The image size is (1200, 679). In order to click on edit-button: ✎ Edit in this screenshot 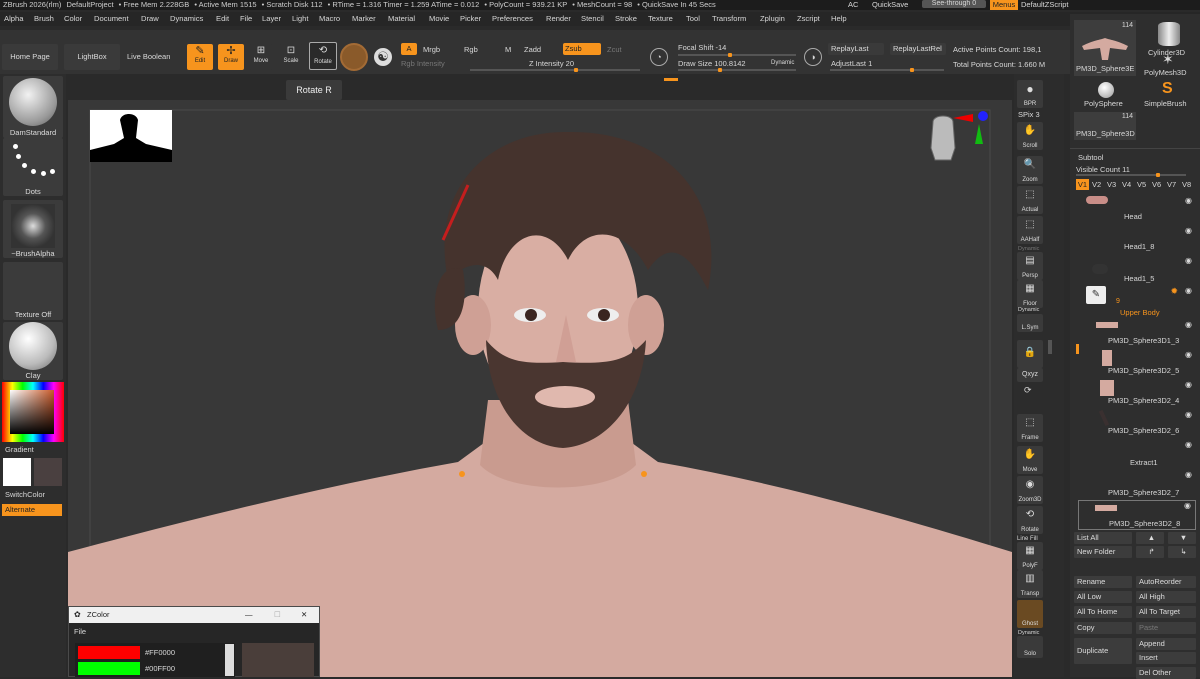, I will do `click(200, 57)`.